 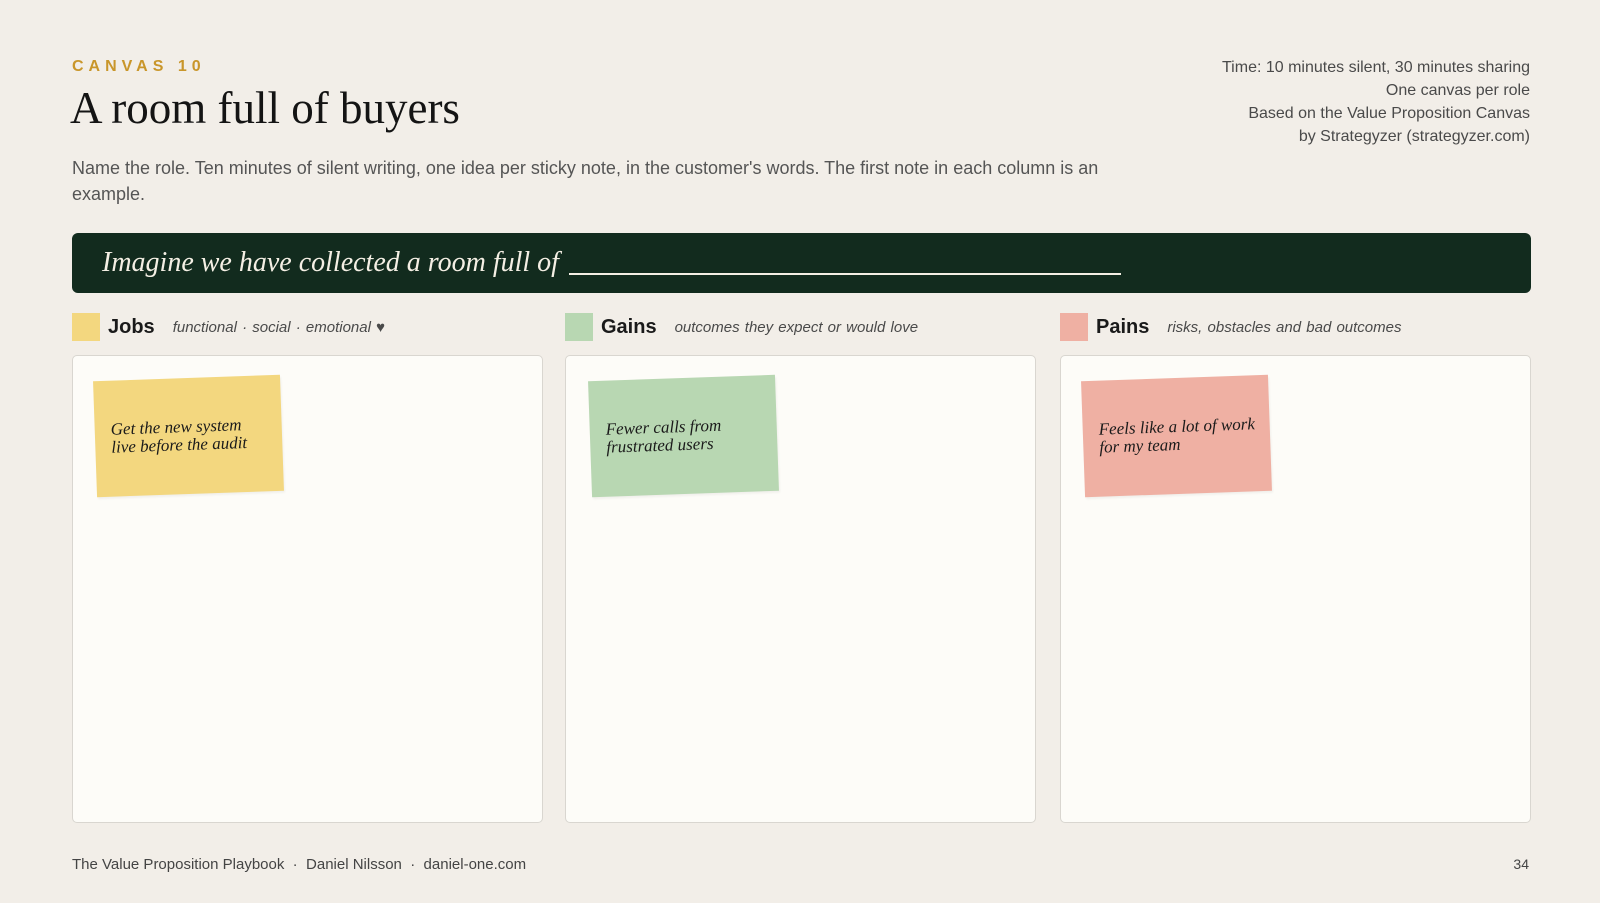 I want to click on jobs-title: Jobs, so click(x=131, y=326).